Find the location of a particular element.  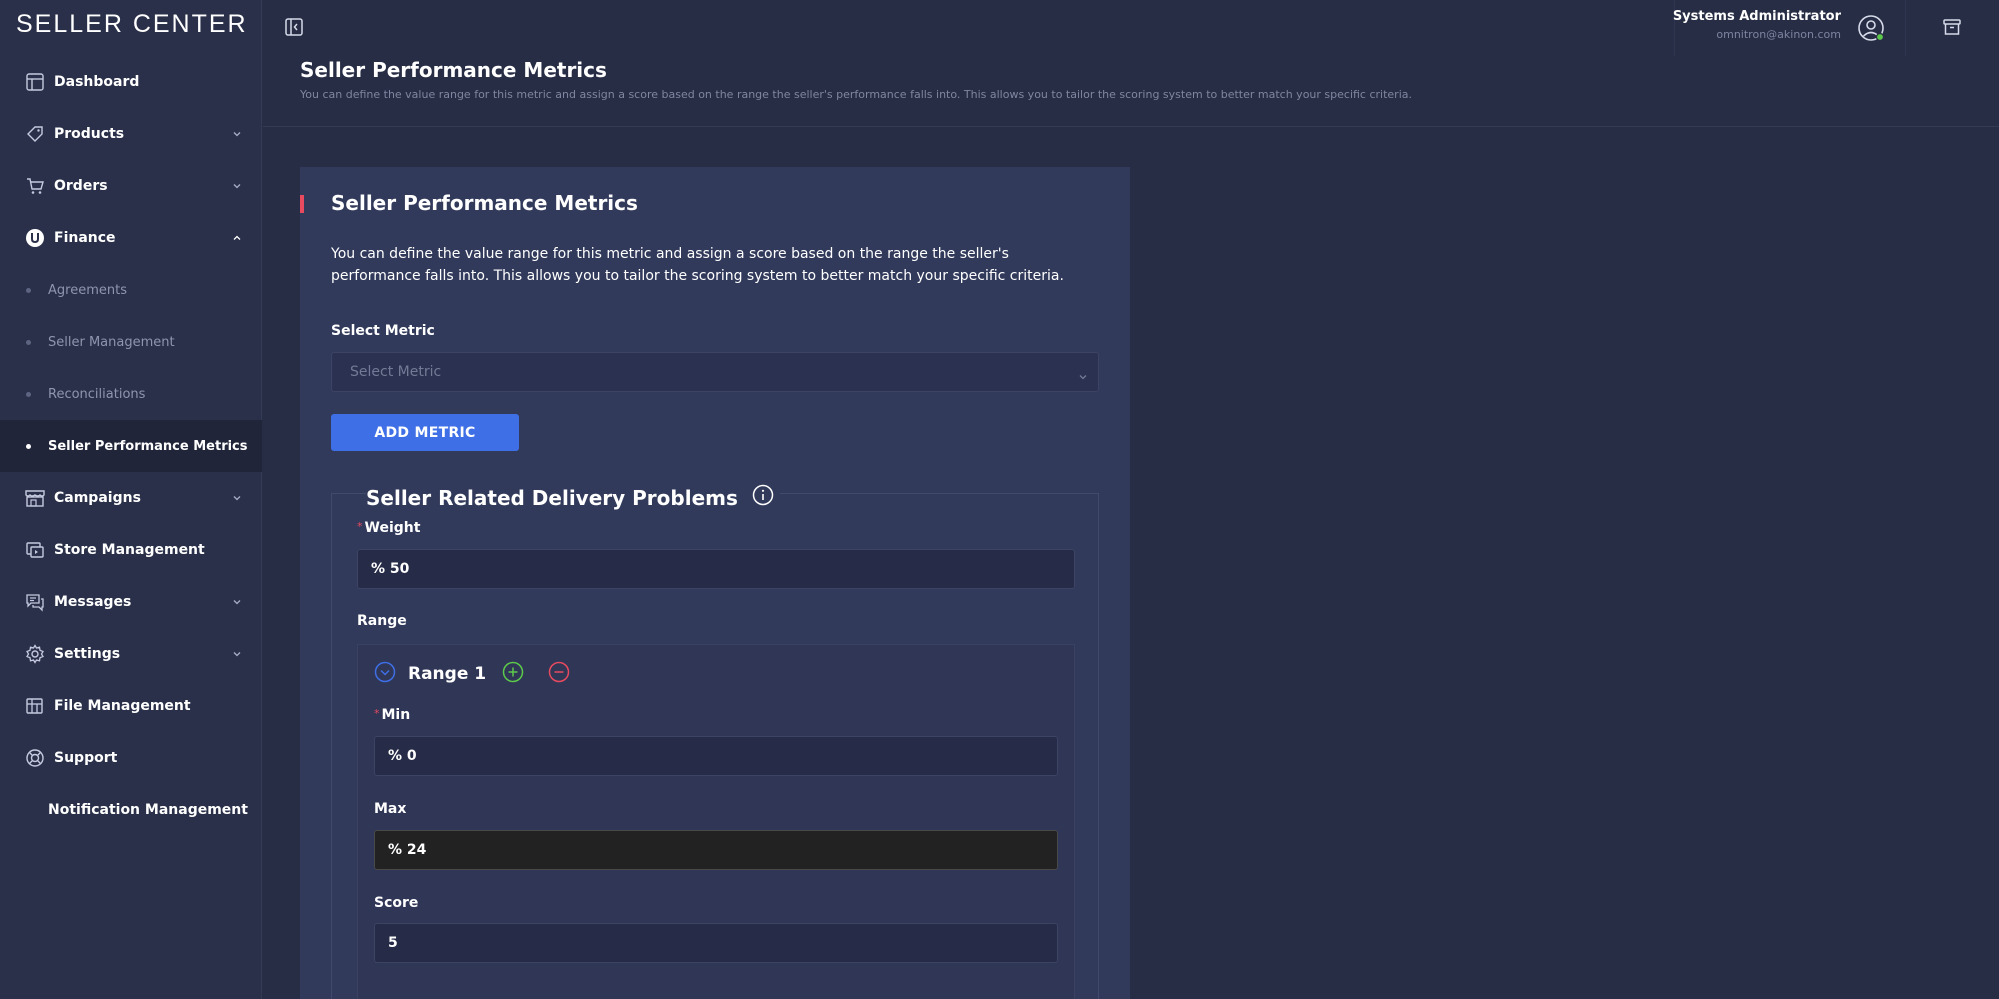

dashboard-icon is located at coordinates (35, 82).